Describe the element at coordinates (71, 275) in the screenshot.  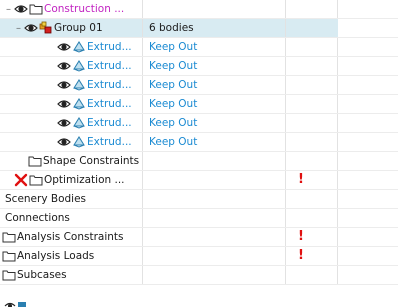
I see `name-cell: Subcases` at that location.